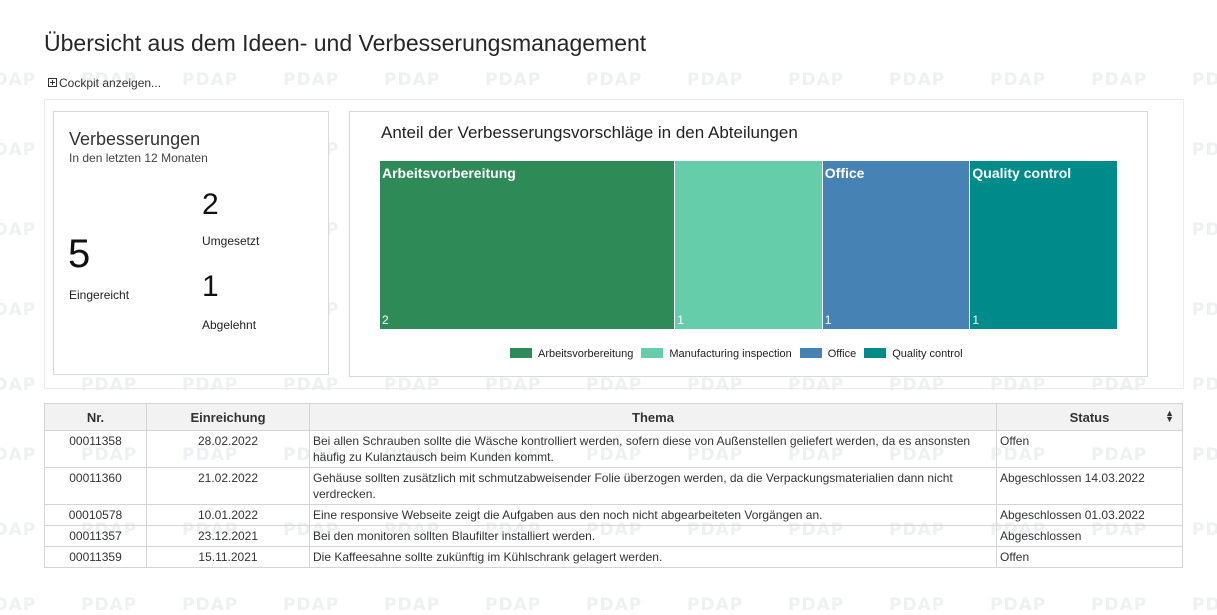  Describe the element at coordinates (138, 158) in the screenshot. I see `kpi-subtitle: In den letzten 12 Monaten` at that location.